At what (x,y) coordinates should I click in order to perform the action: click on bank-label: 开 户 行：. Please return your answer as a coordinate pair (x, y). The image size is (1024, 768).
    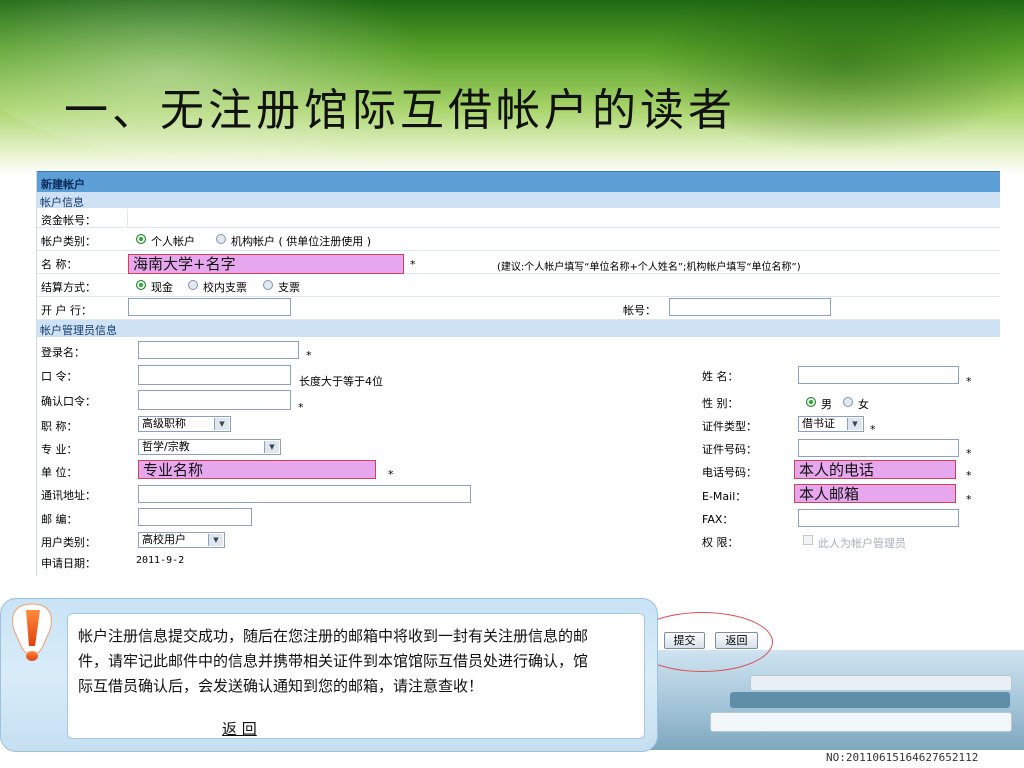
    Looking at the image, I should click on (66, 310).